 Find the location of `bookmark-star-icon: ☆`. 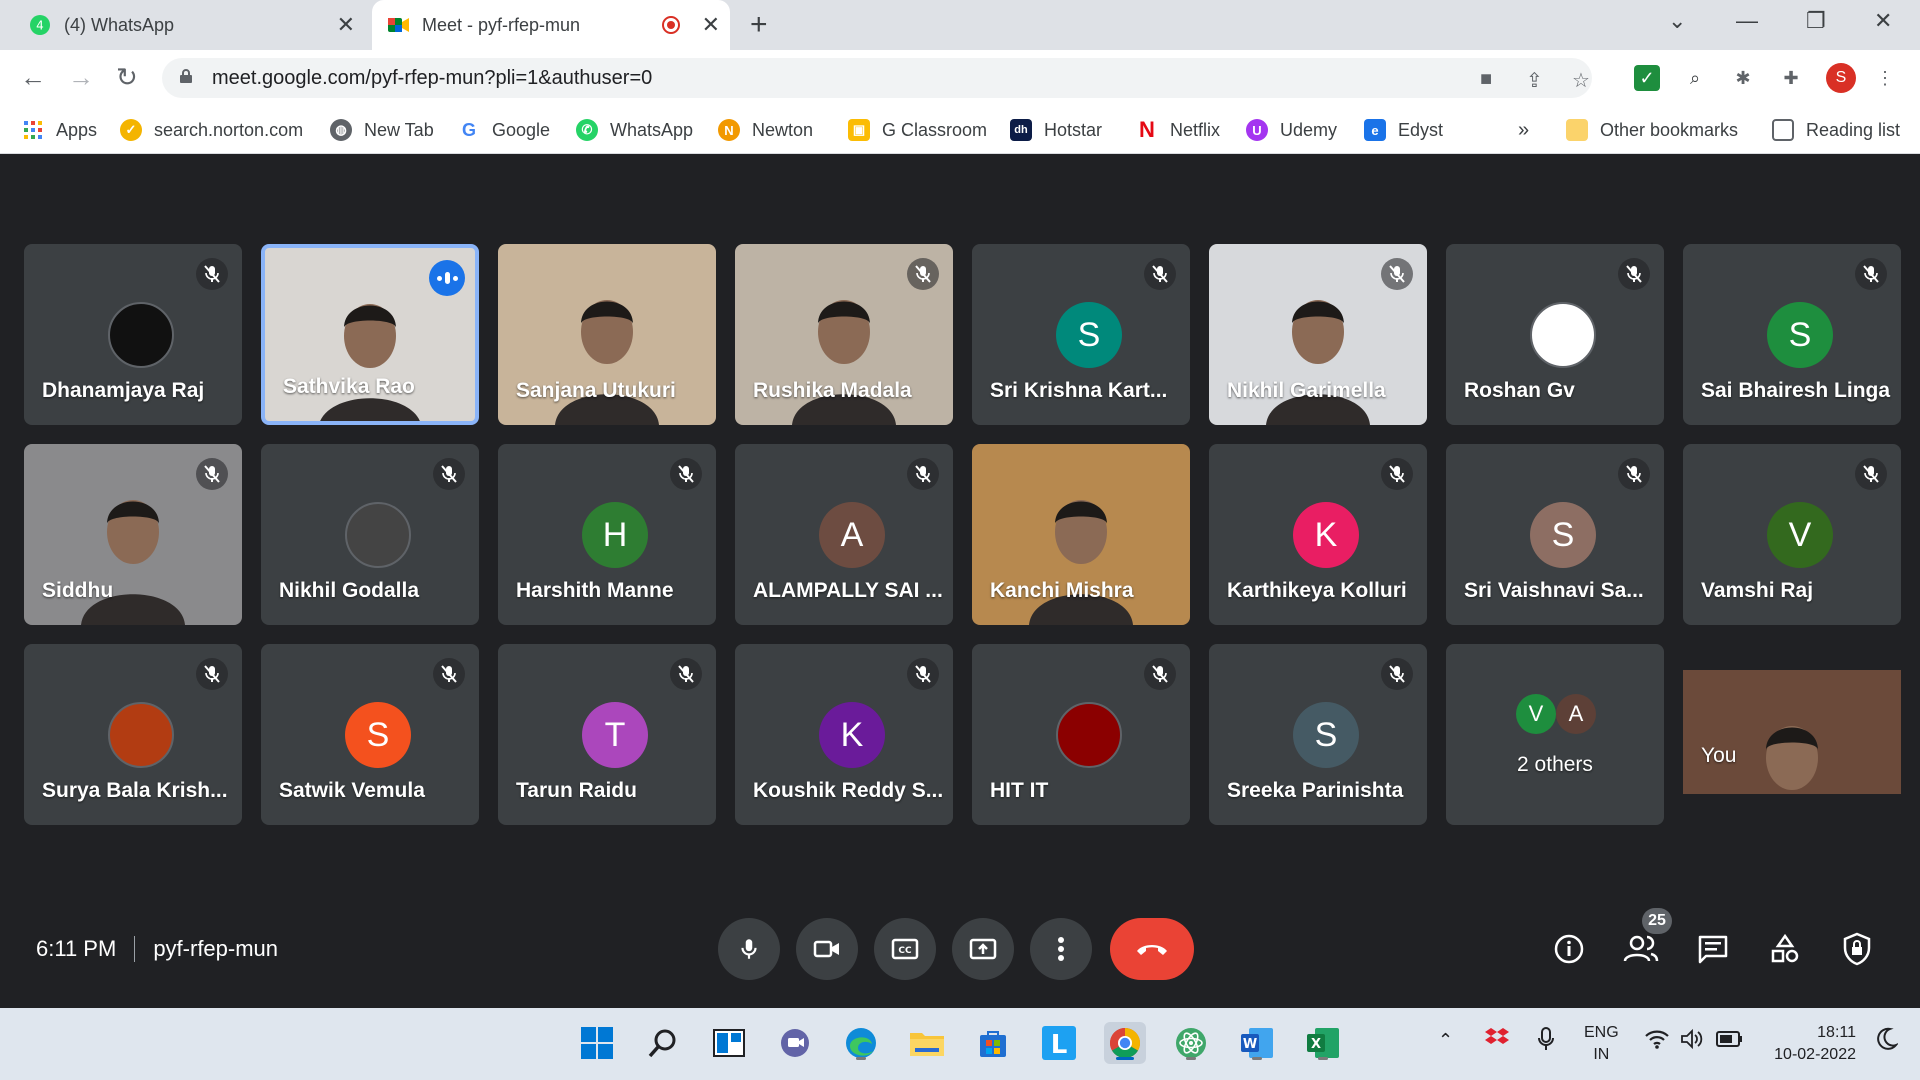

bookmark-star-icon: ☆ is located at coordinates (1581, 80).